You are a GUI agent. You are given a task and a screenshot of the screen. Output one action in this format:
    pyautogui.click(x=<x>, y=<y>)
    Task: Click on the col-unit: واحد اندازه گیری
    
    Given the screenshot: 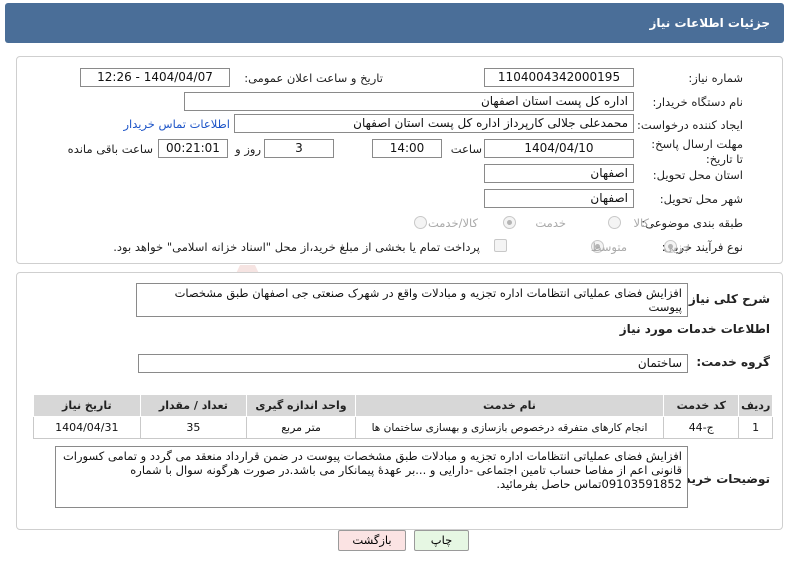 What is the action you would take?
    pyautogui.click(x=301, y=405)
    